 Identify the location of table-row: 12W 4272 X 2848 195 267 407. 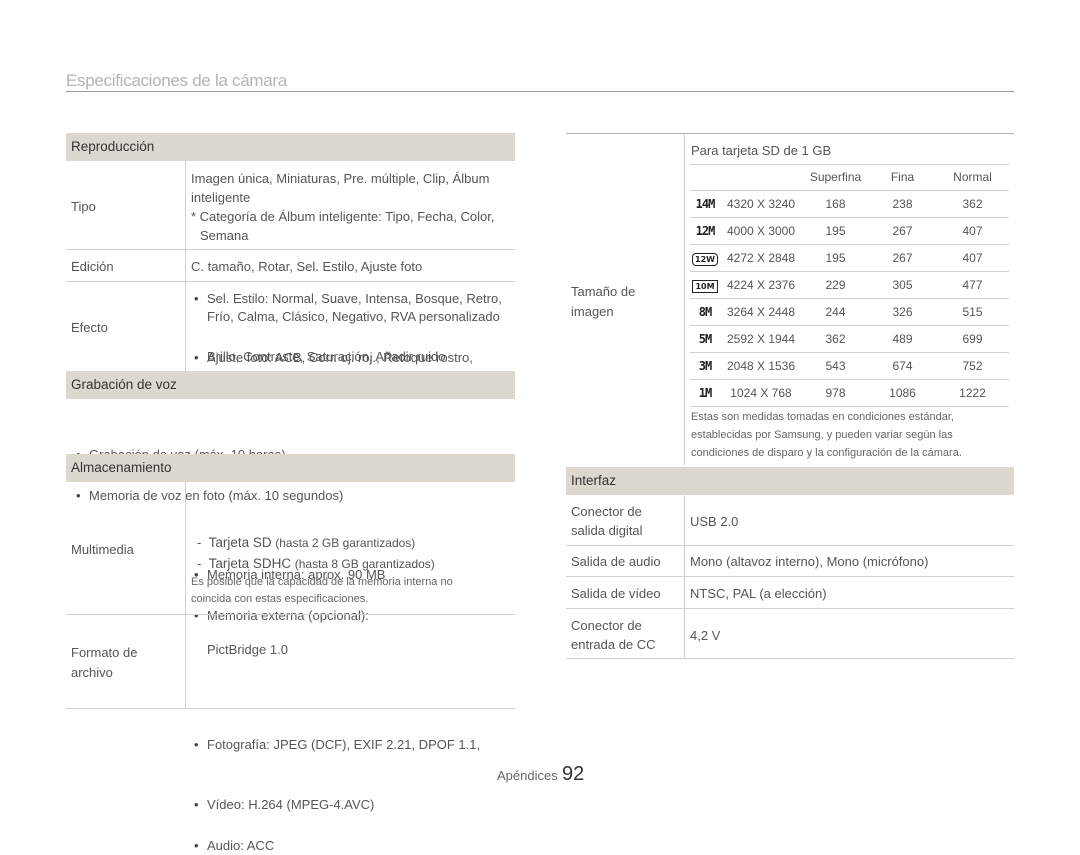
(849, 258).